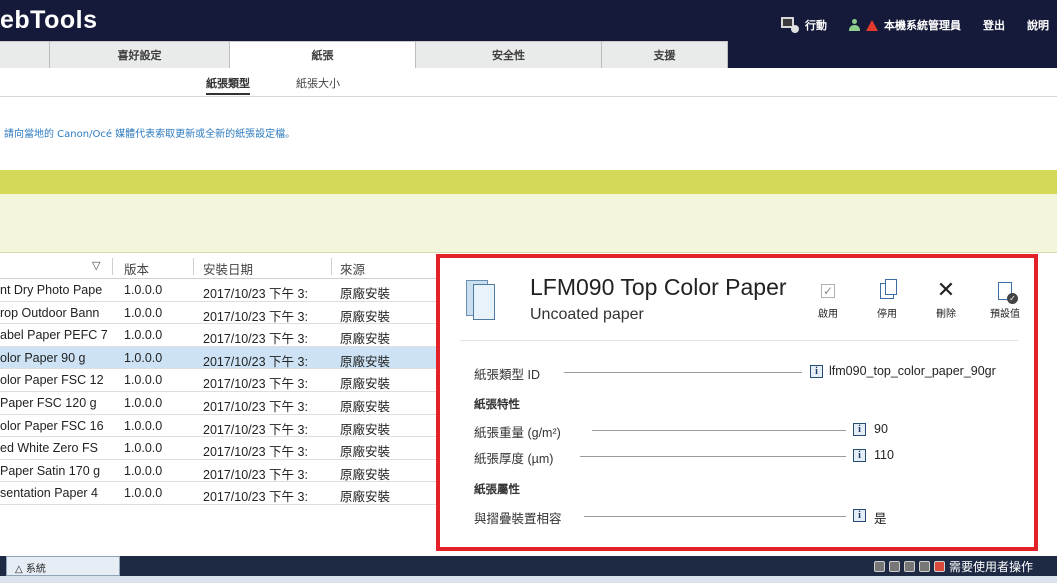 Image resolution: width=1057 pixels, height=583 pixels. I want to click on status-bar: △ 系統 需要使用者操作, so click(528, 569).